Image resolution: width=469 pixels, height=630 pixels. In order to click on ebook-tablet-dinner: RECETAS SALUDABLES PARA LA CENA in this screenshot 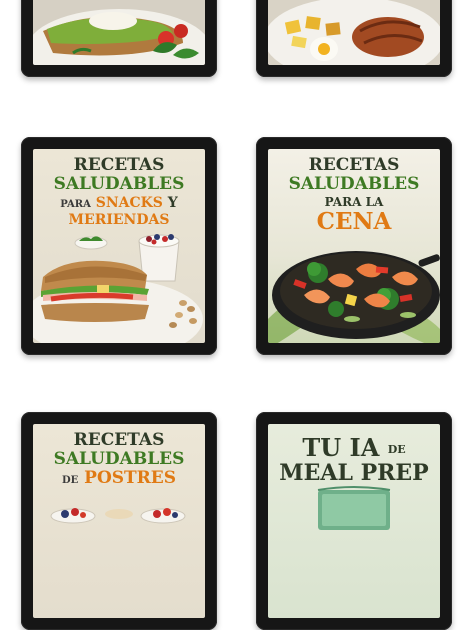, I will do `click(354, 246)`.